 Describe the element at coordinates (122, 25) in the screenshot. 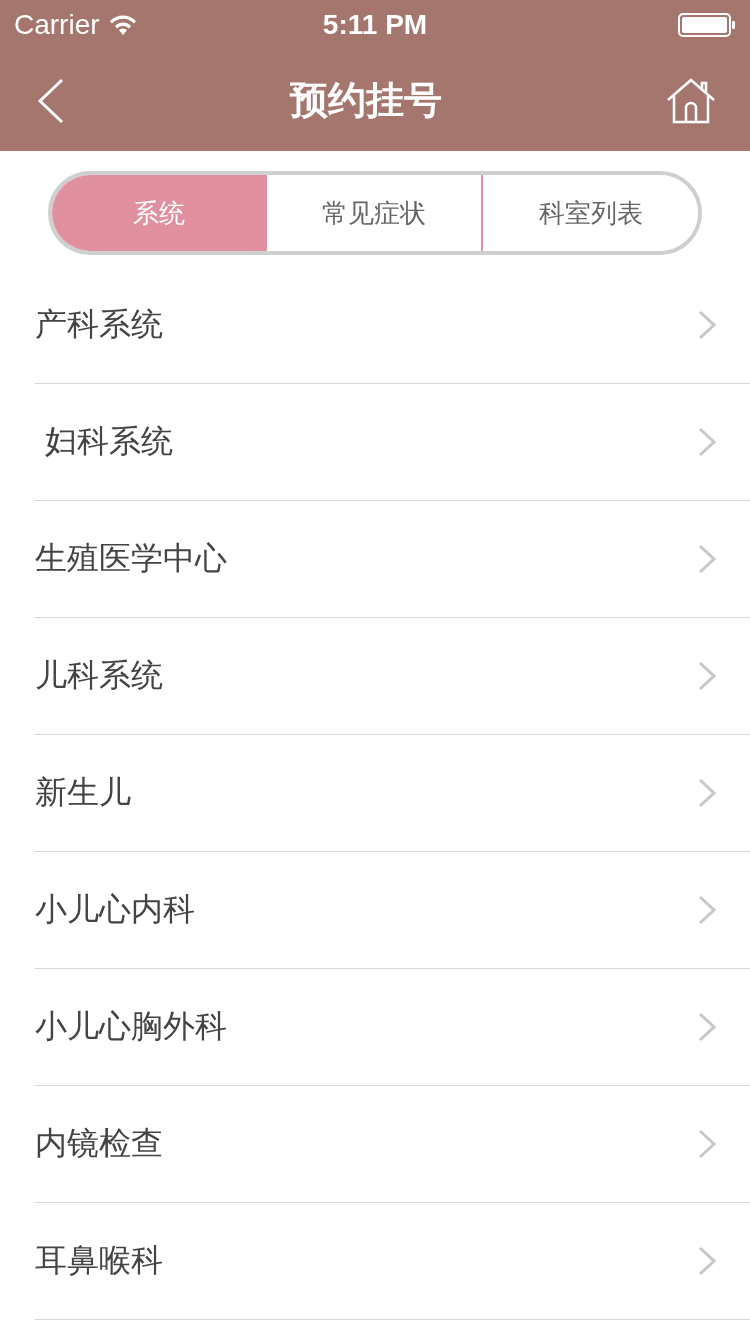

I see `wifi-icon` at that location.